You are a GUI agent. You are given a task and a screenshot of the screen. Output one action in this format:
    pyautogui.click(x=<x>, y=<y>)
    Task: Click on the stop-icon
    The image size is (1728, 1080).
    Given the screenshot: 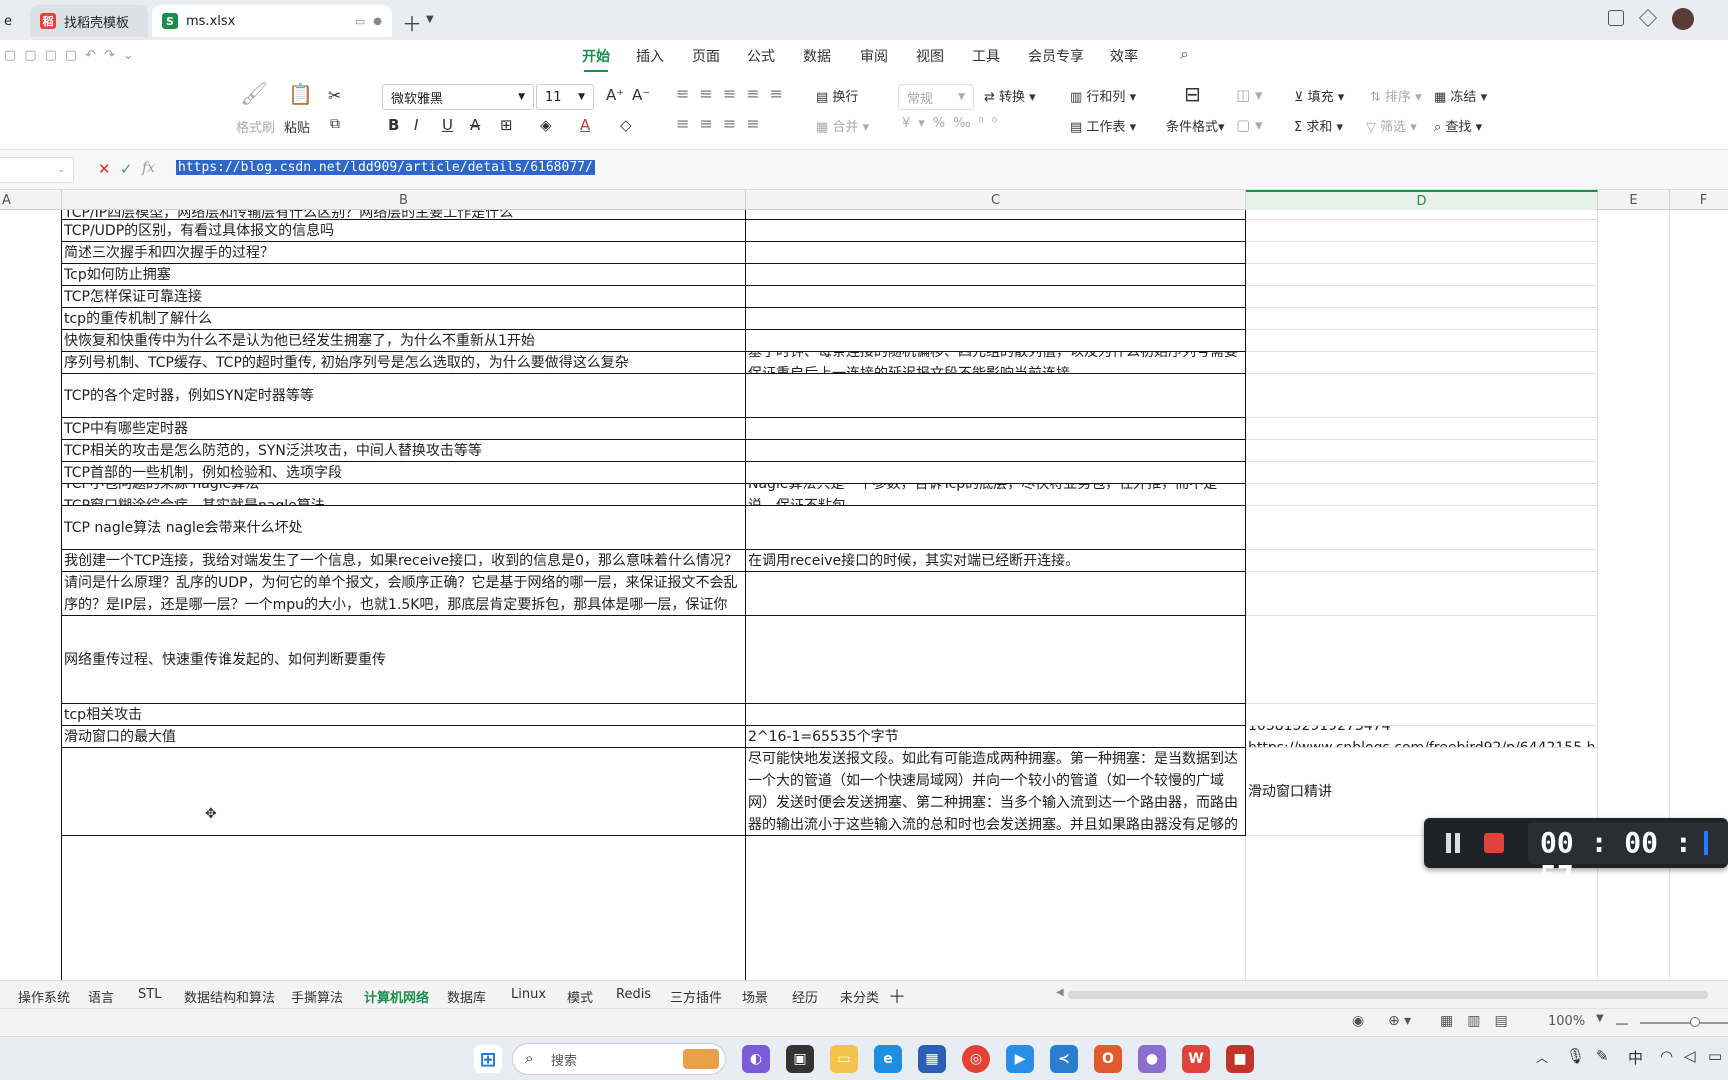 What is the action you would take?
    pyautogui.click(x=1494, y=843)
    